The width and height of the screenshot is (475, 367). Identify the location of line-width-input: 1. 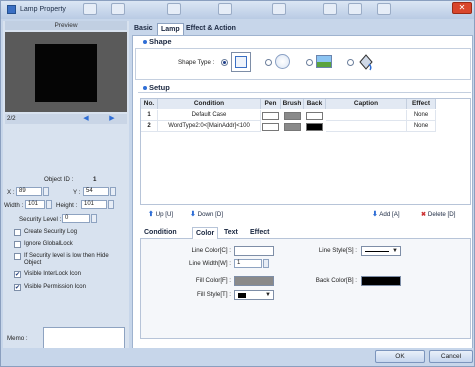
(248, 263).